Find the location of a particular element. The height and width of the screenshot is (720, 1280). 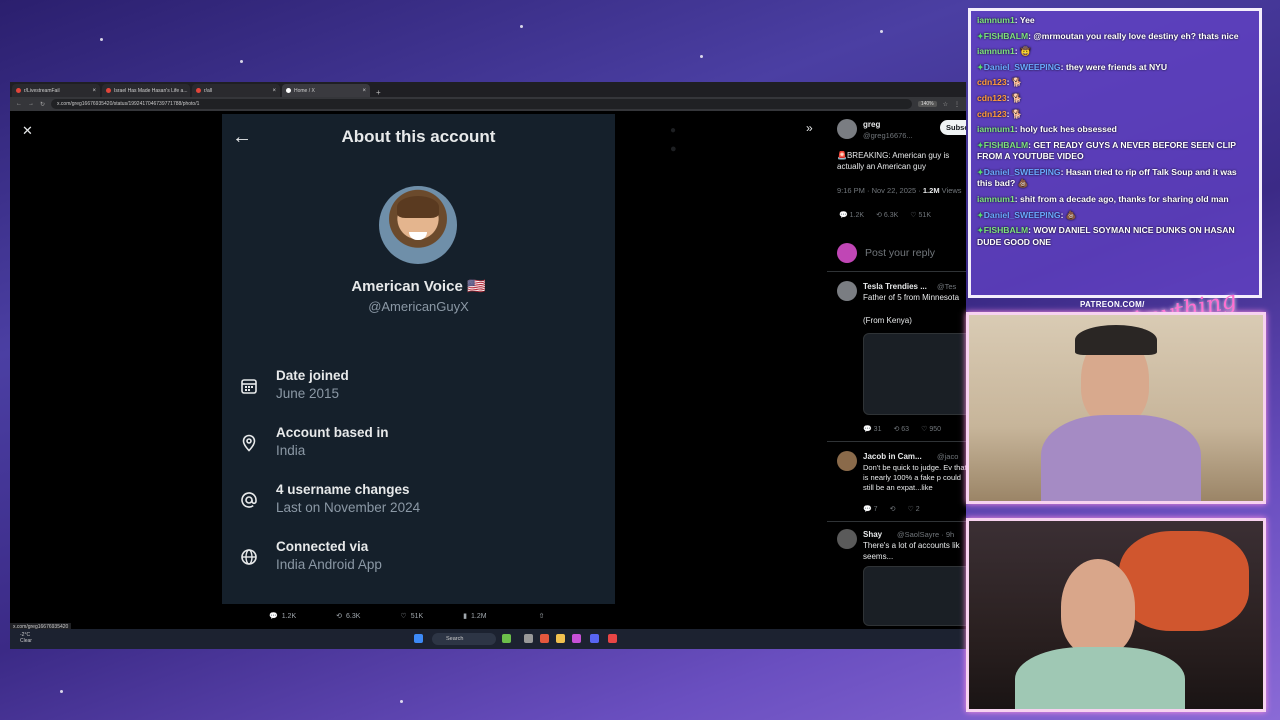

reply-stat: 💬 7 is located at coordinates (870, 509).